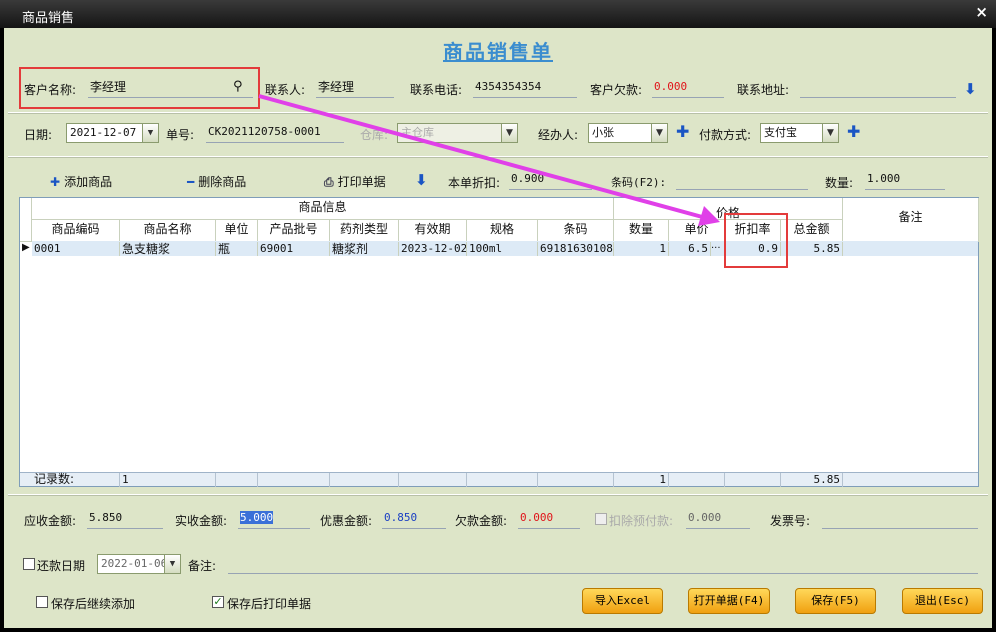 This screenshot has height=632, width=996. I want to click on discount-amount-field: 0.850, so click(414, 519).